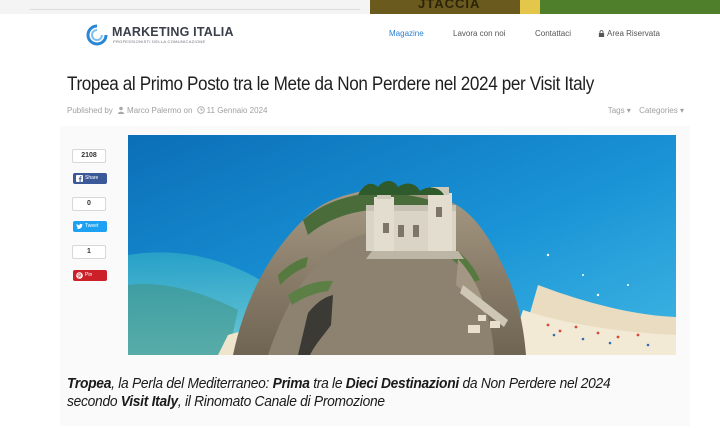 The image size is (720, 428). I want to click on ad-banner: JTACCIA, so click(545, 7).